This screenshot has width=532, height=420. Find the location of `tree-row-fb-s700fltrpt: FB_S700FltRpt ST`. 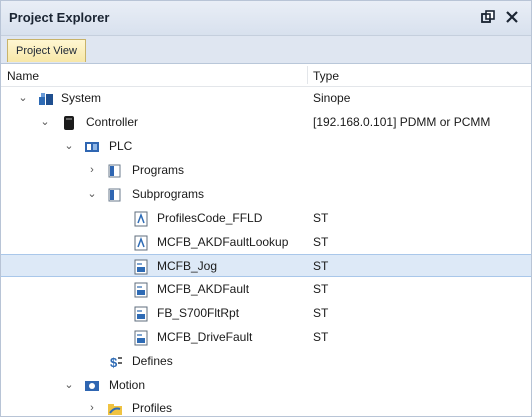

tree-row-fb-s700fltrpt: FB_S700FltRpt ST is located at coordinates (266, 313).